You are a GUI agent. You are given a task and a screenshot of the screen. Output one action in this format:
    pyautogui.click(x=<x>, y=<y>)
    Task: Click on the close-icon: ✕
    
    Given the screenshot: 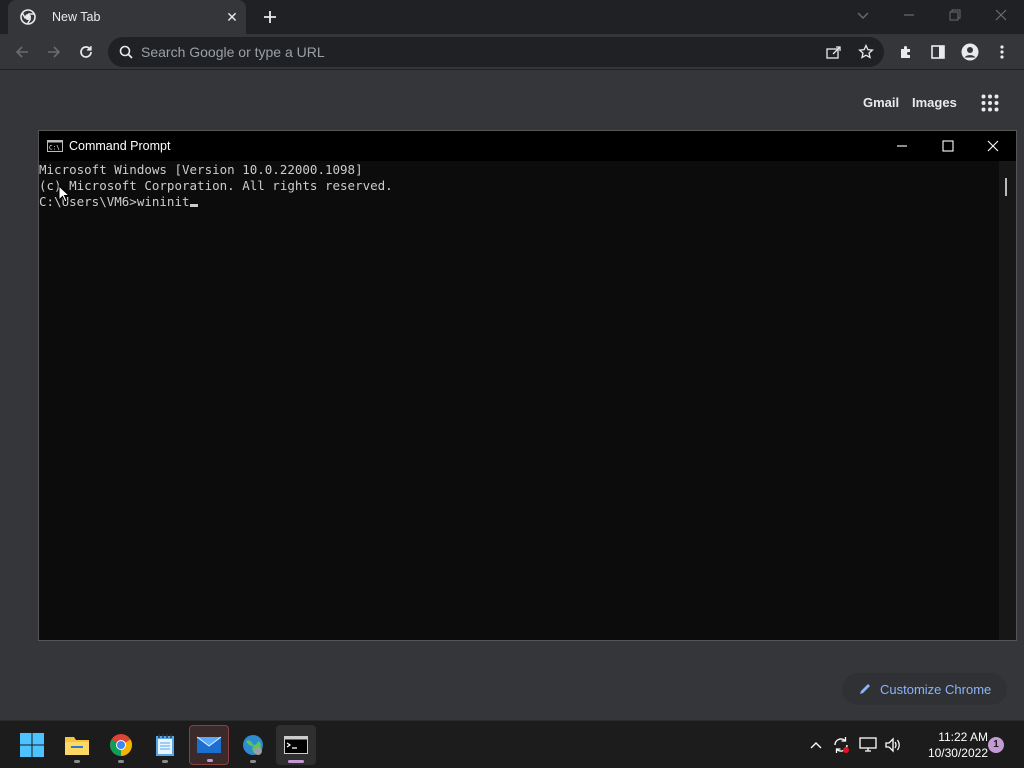 What is the action you would take?
    pyautogui.click(x=232, y=17)
    